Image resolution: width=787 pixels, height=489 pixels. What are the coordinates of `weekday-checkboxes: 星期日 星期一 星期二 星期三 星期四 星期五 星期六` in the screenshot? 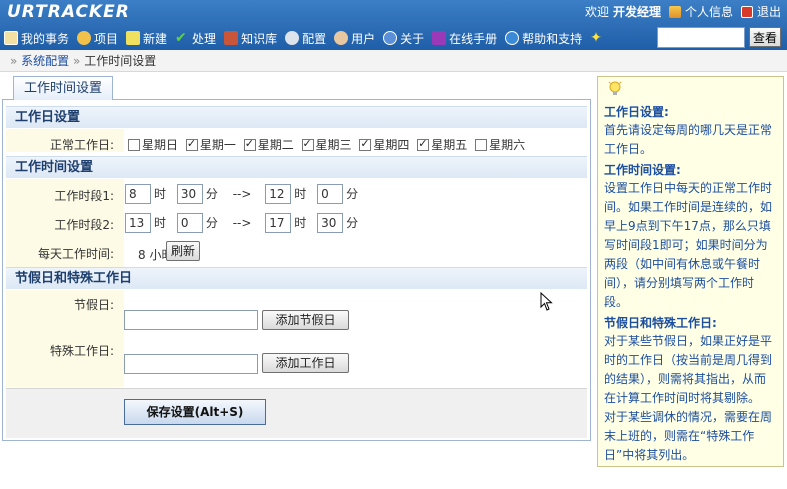 It's located at (328, 145).